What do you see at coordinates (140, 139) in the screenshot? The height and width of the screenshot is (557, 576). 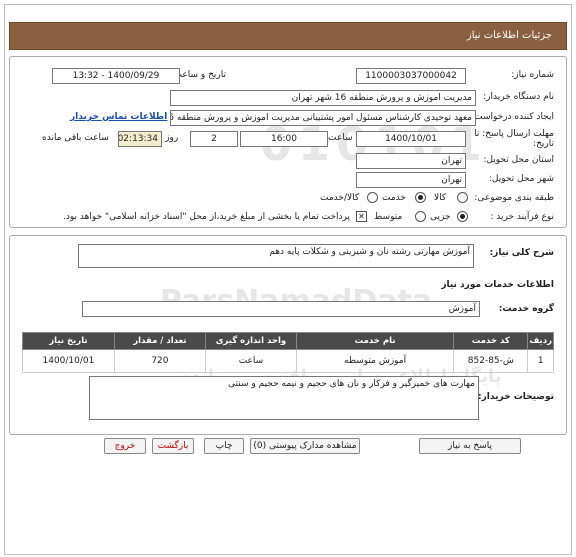 I see `remaining-time-field: 02:13:34` at bounding box center [140, 139].